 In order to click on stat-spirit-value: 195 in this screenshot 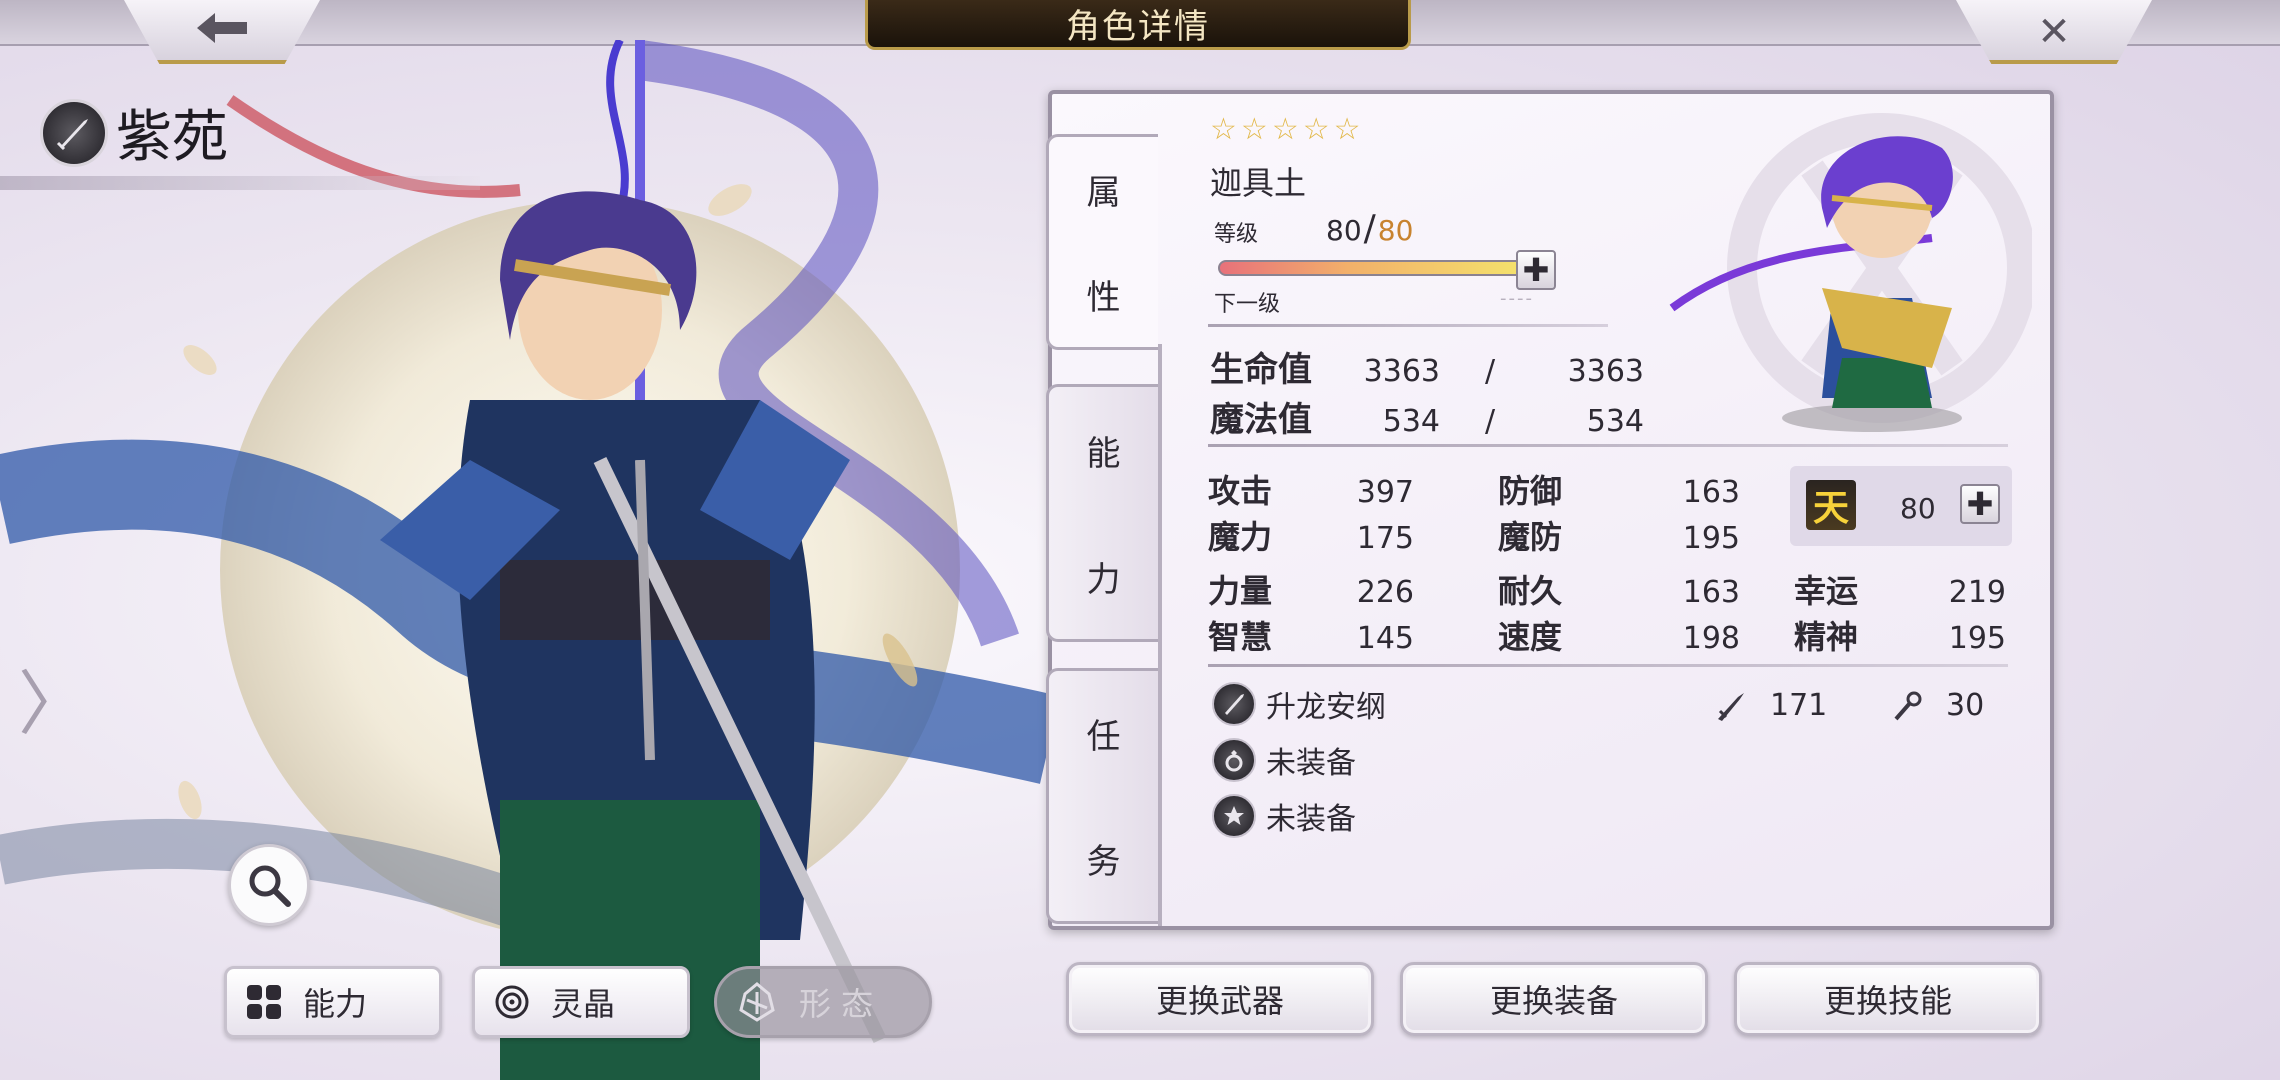, I will do `click(1977, 638)`.